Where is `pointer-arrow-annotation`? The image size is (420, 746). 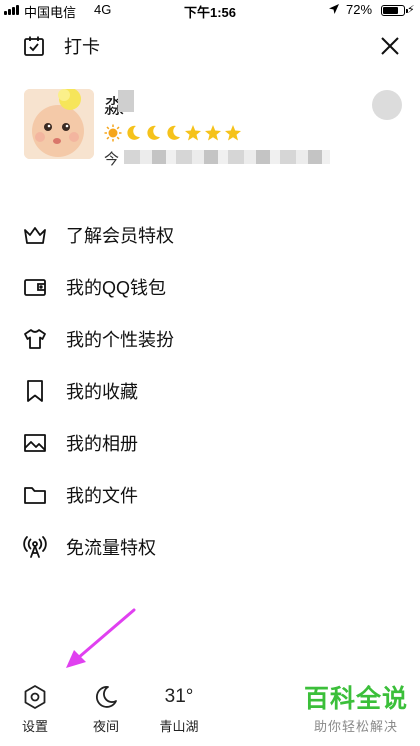 pointer-arrow-annotation is located at coordinates (101, 638).